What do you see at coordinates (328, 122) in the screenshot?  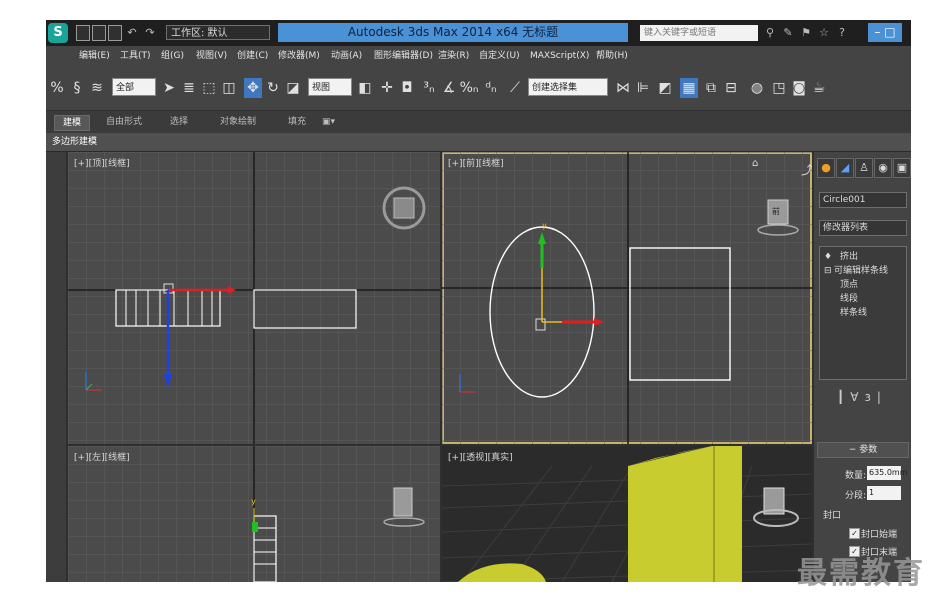 I see `ribbon-options-icon: ▣▾` at bounding box center [328, 122].